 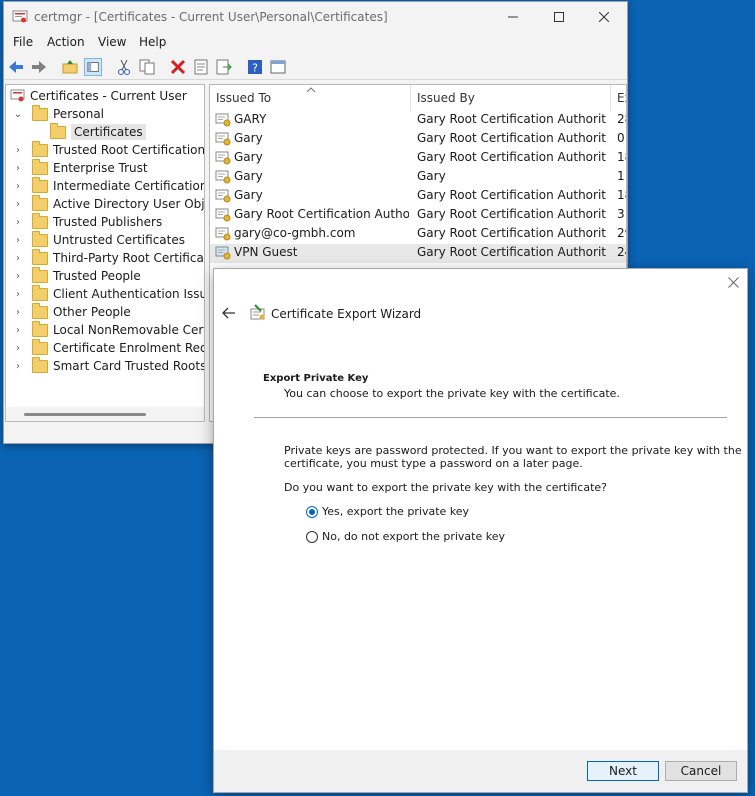 I want to click on help-icon: ?, so click(x=255, y=67).